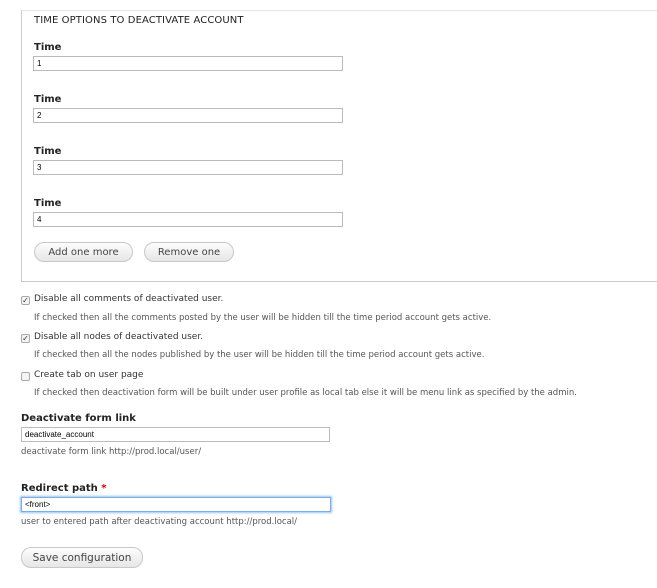  I want to click on disable-nodes-label: Disable all nodes of deactivated user., so click(119, 337).